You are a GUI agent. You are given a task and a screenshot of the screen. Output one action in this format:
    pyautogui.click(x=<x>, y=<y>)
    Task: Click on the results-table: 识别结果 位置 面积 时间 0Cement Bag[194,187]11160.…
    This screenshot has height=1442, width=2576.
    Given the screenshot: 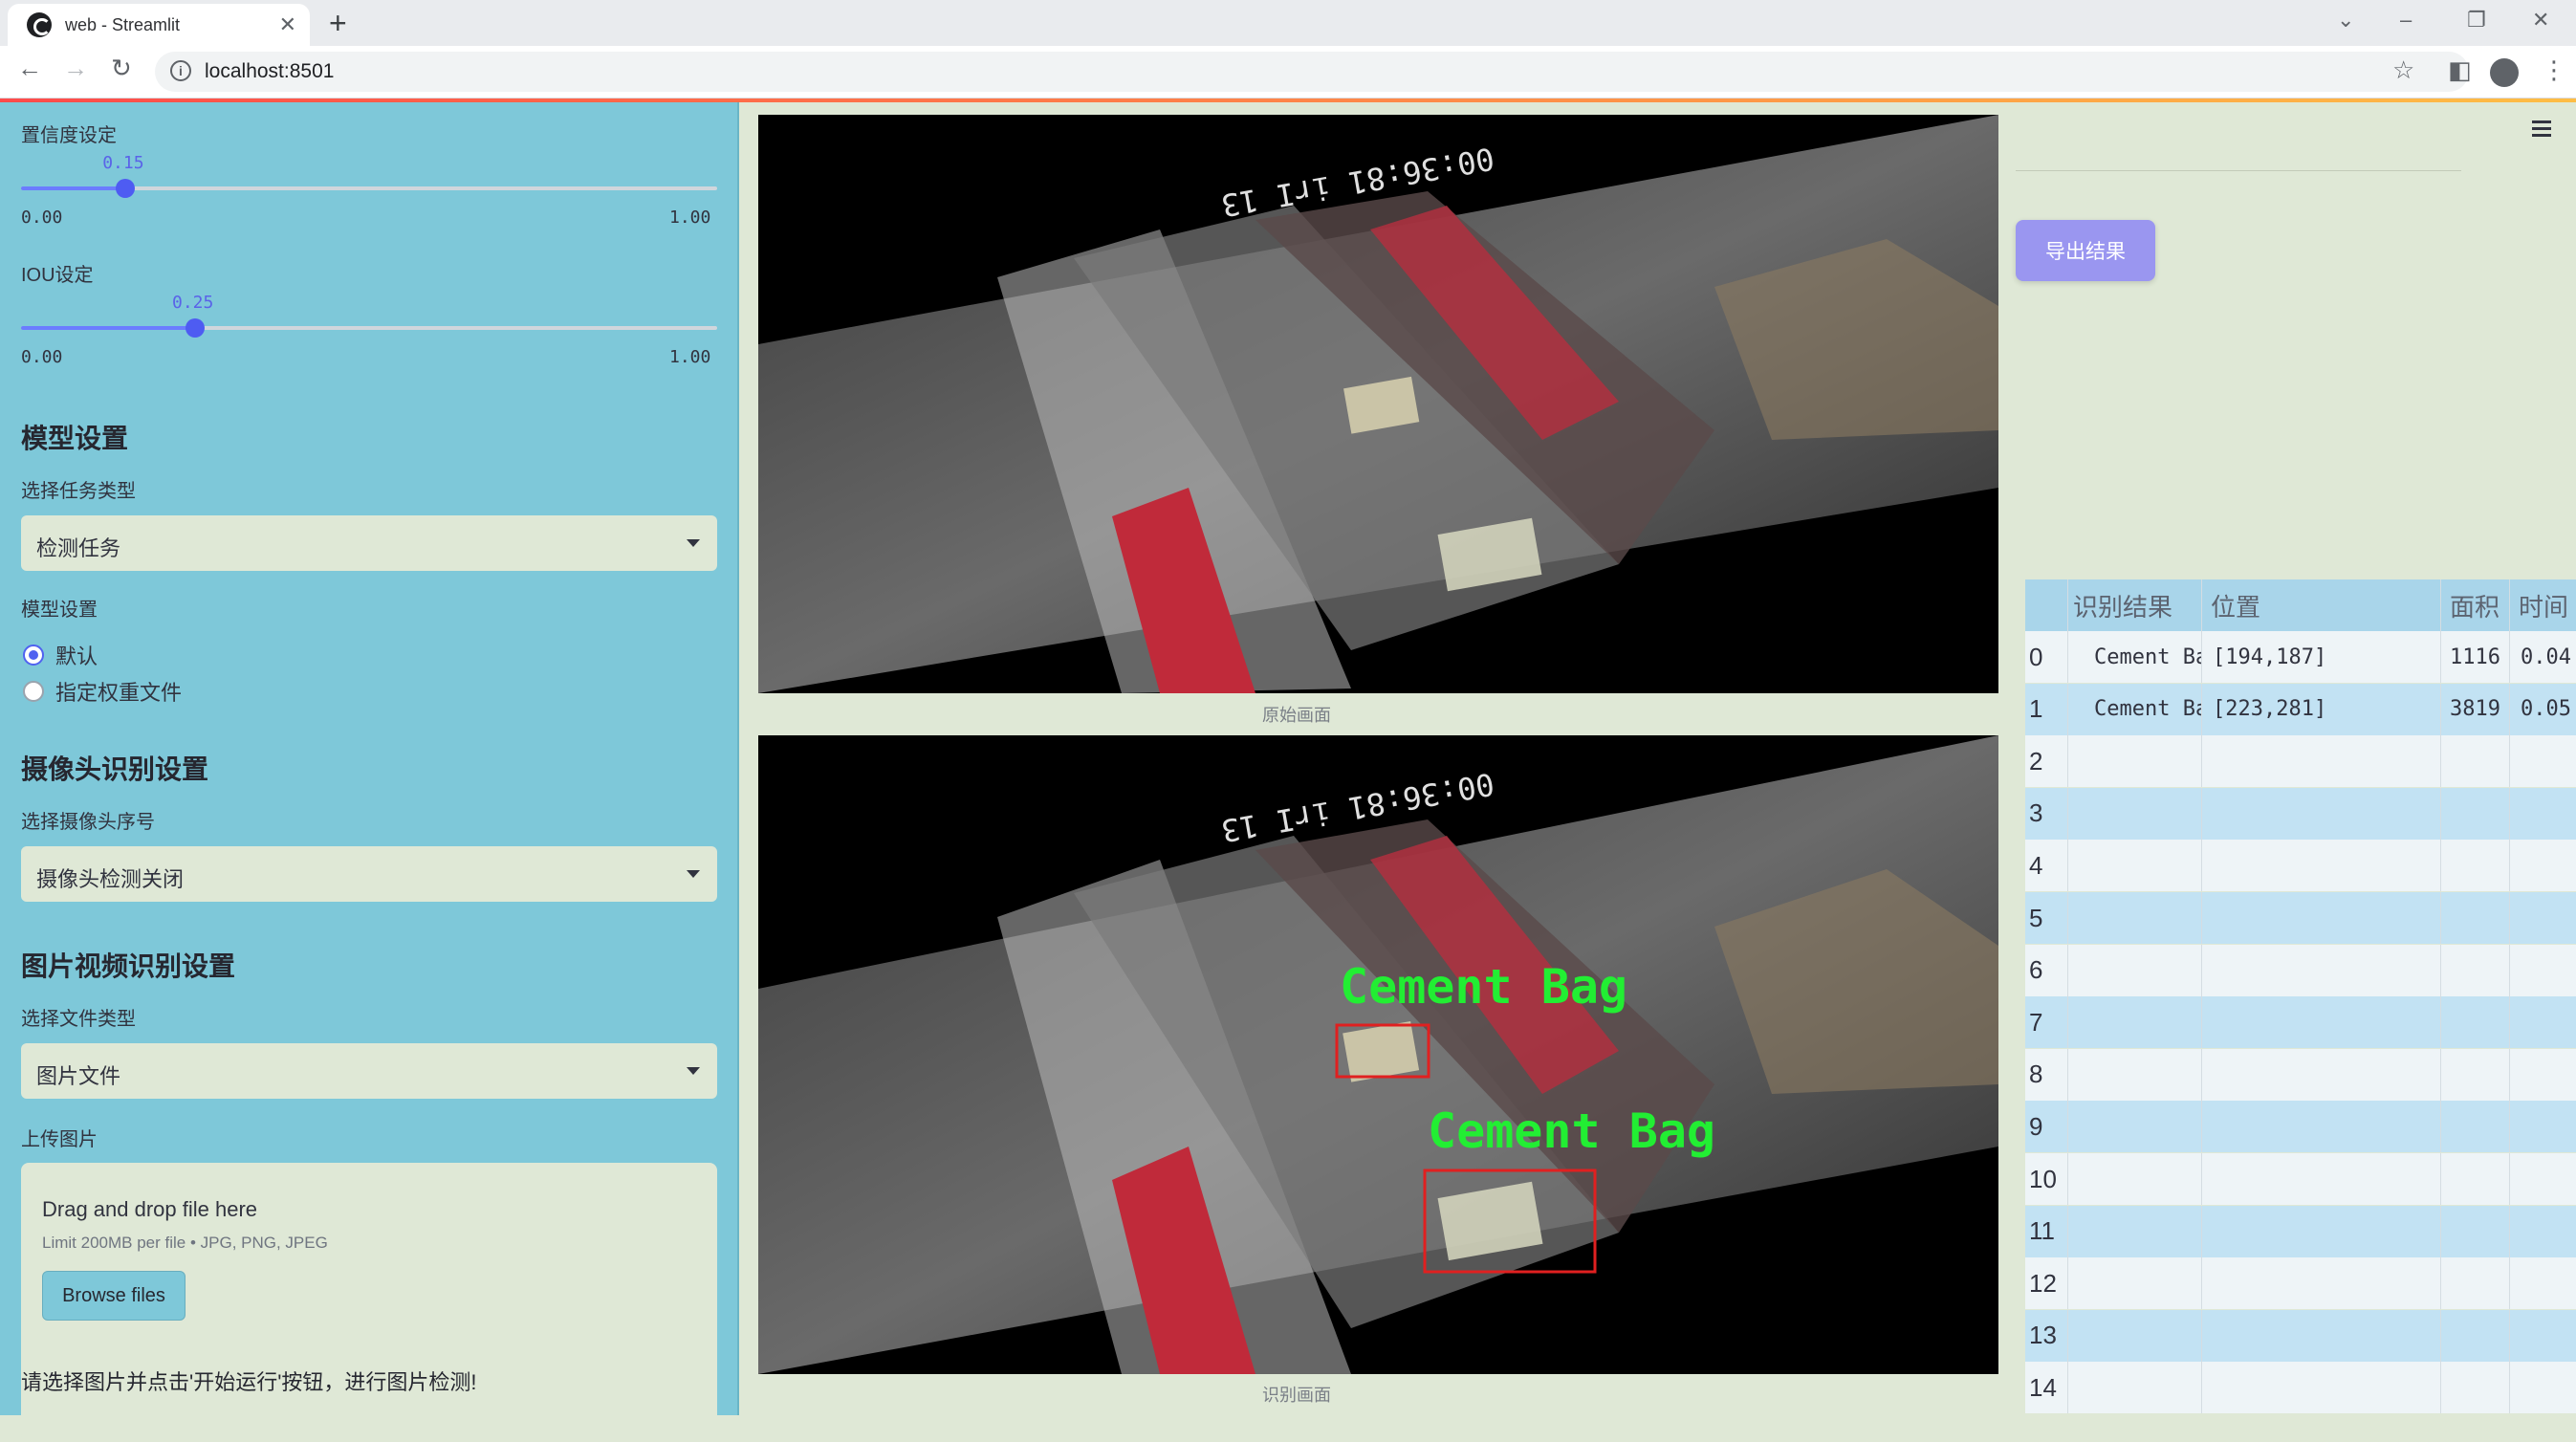 What is the action you would take?
    pyautogui.click(x=2300, y=997)
    